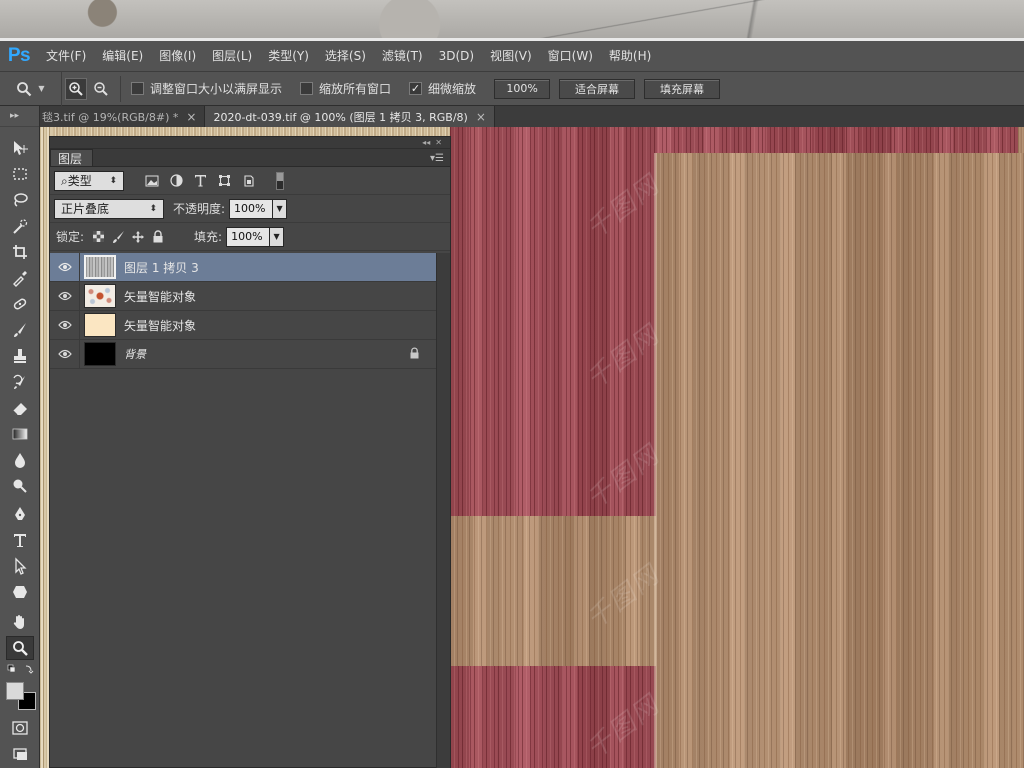 This screenshot has width=1024, height=768. I want to click on resize-windows-checkbox: 调整窗口大小以满屏显示, so click(206, 88).